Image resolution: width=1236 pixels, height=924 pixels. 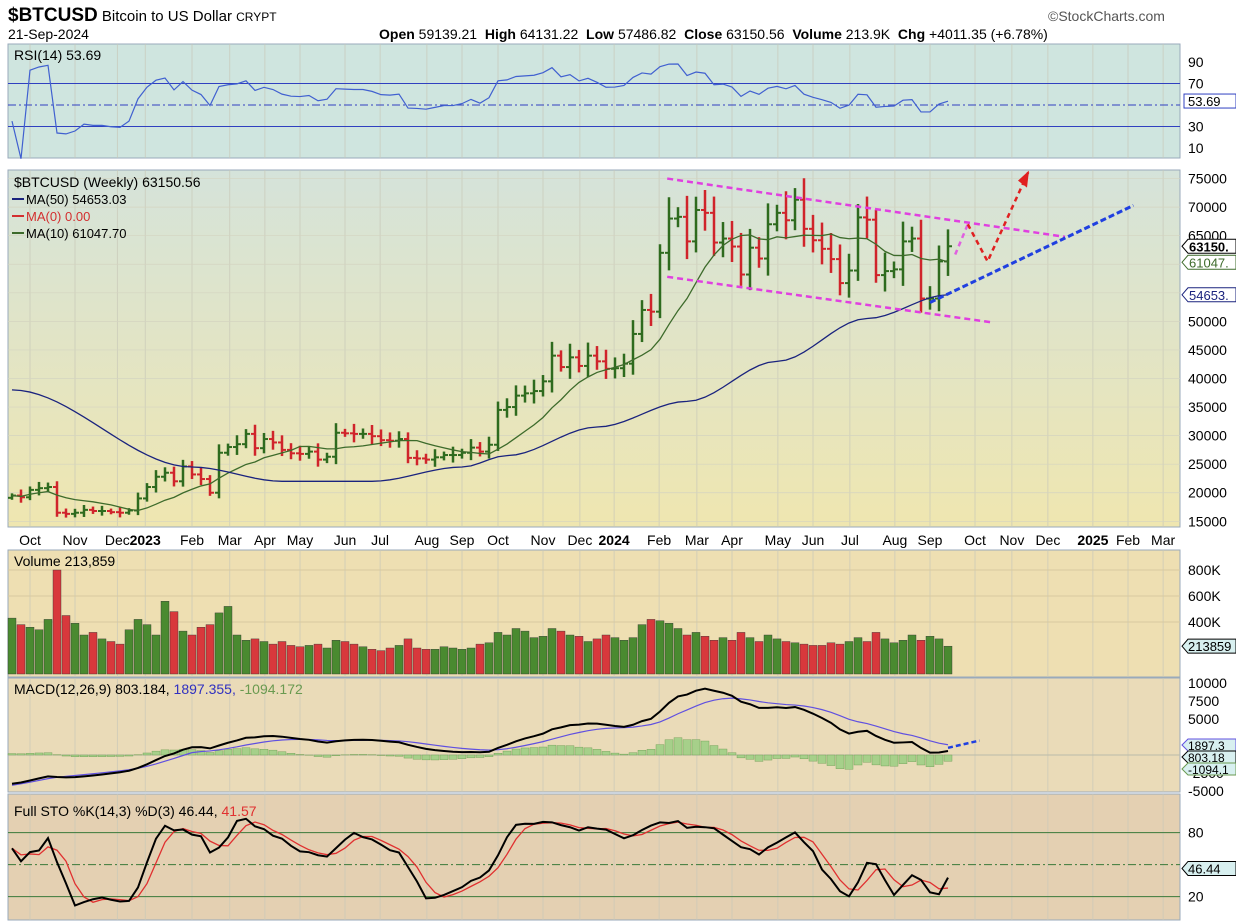 I want to click on month-tick-label: Jun, so click(x=345, y=540).